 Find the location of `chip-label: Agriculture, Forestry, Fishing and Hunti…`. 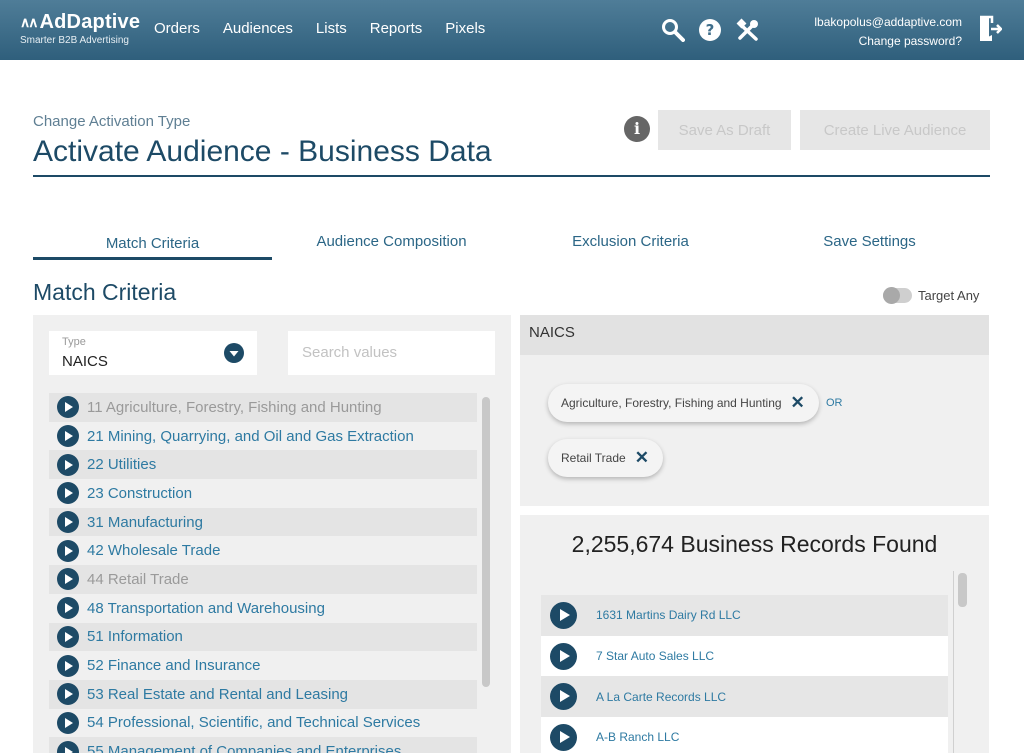

chip-label: Agriculture, Forestry, Fishing and Hunti… is located at coordinates (671, 403).